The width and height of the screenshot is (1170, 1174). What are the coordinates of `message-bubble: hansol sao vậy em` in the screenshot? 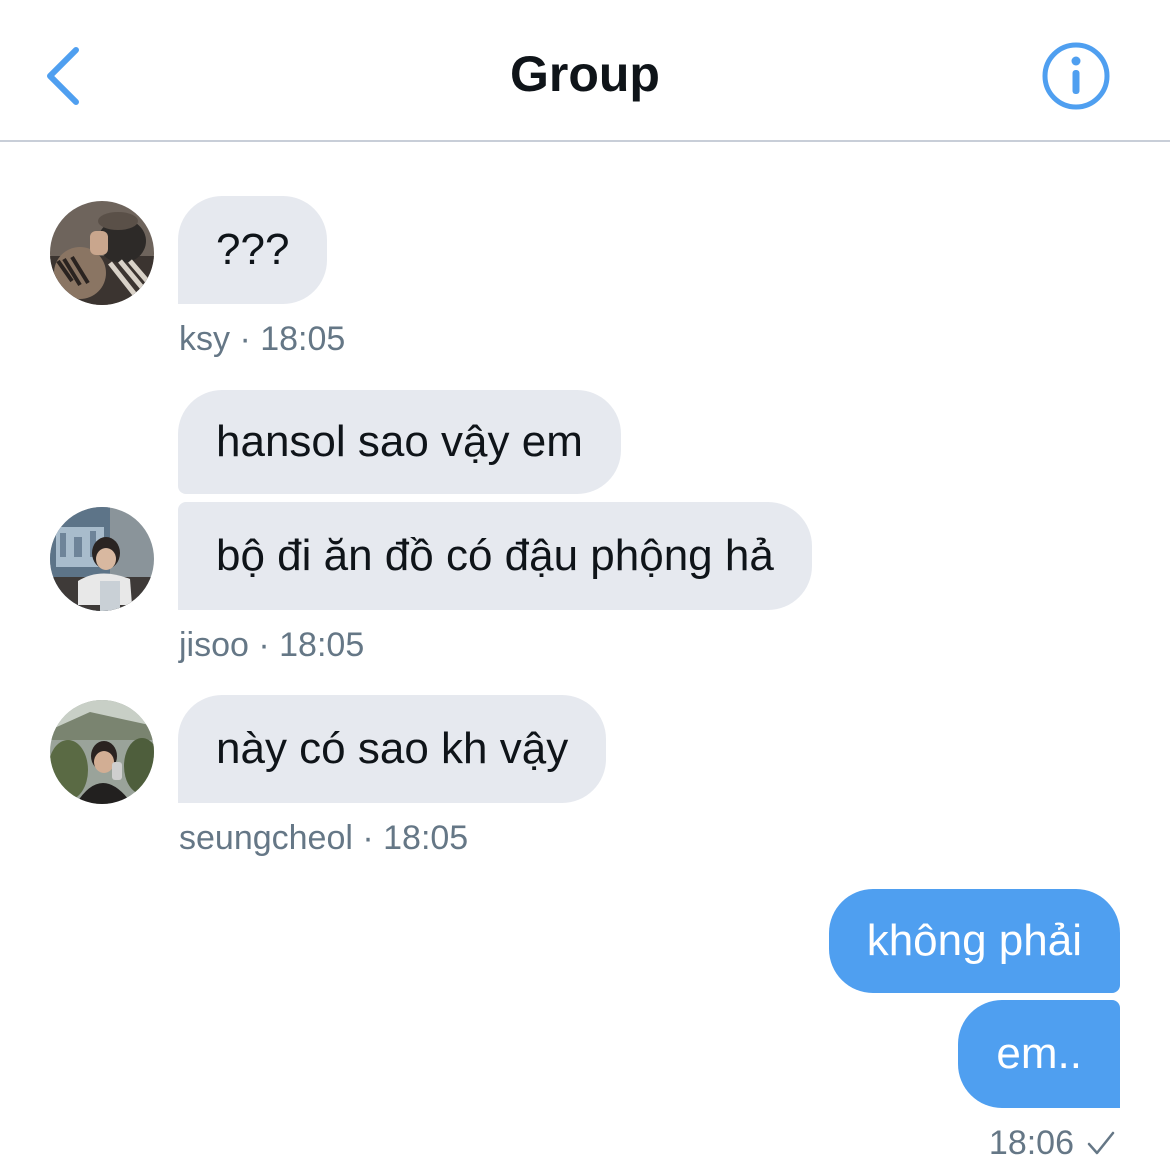 It's located at (399, 442).